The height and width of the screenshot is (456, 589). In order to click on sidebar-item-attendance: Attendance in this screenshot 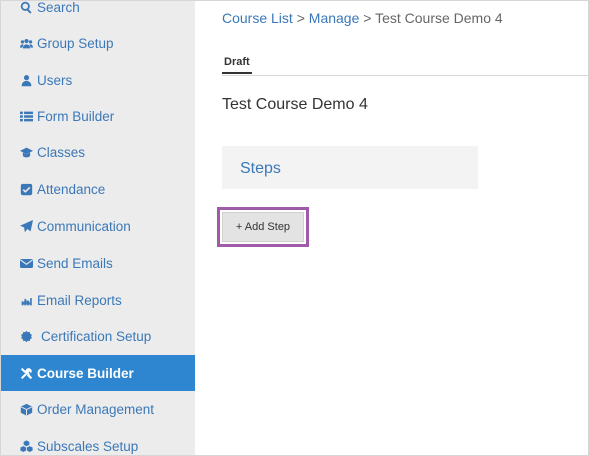, I will do `click(98, 189)`.